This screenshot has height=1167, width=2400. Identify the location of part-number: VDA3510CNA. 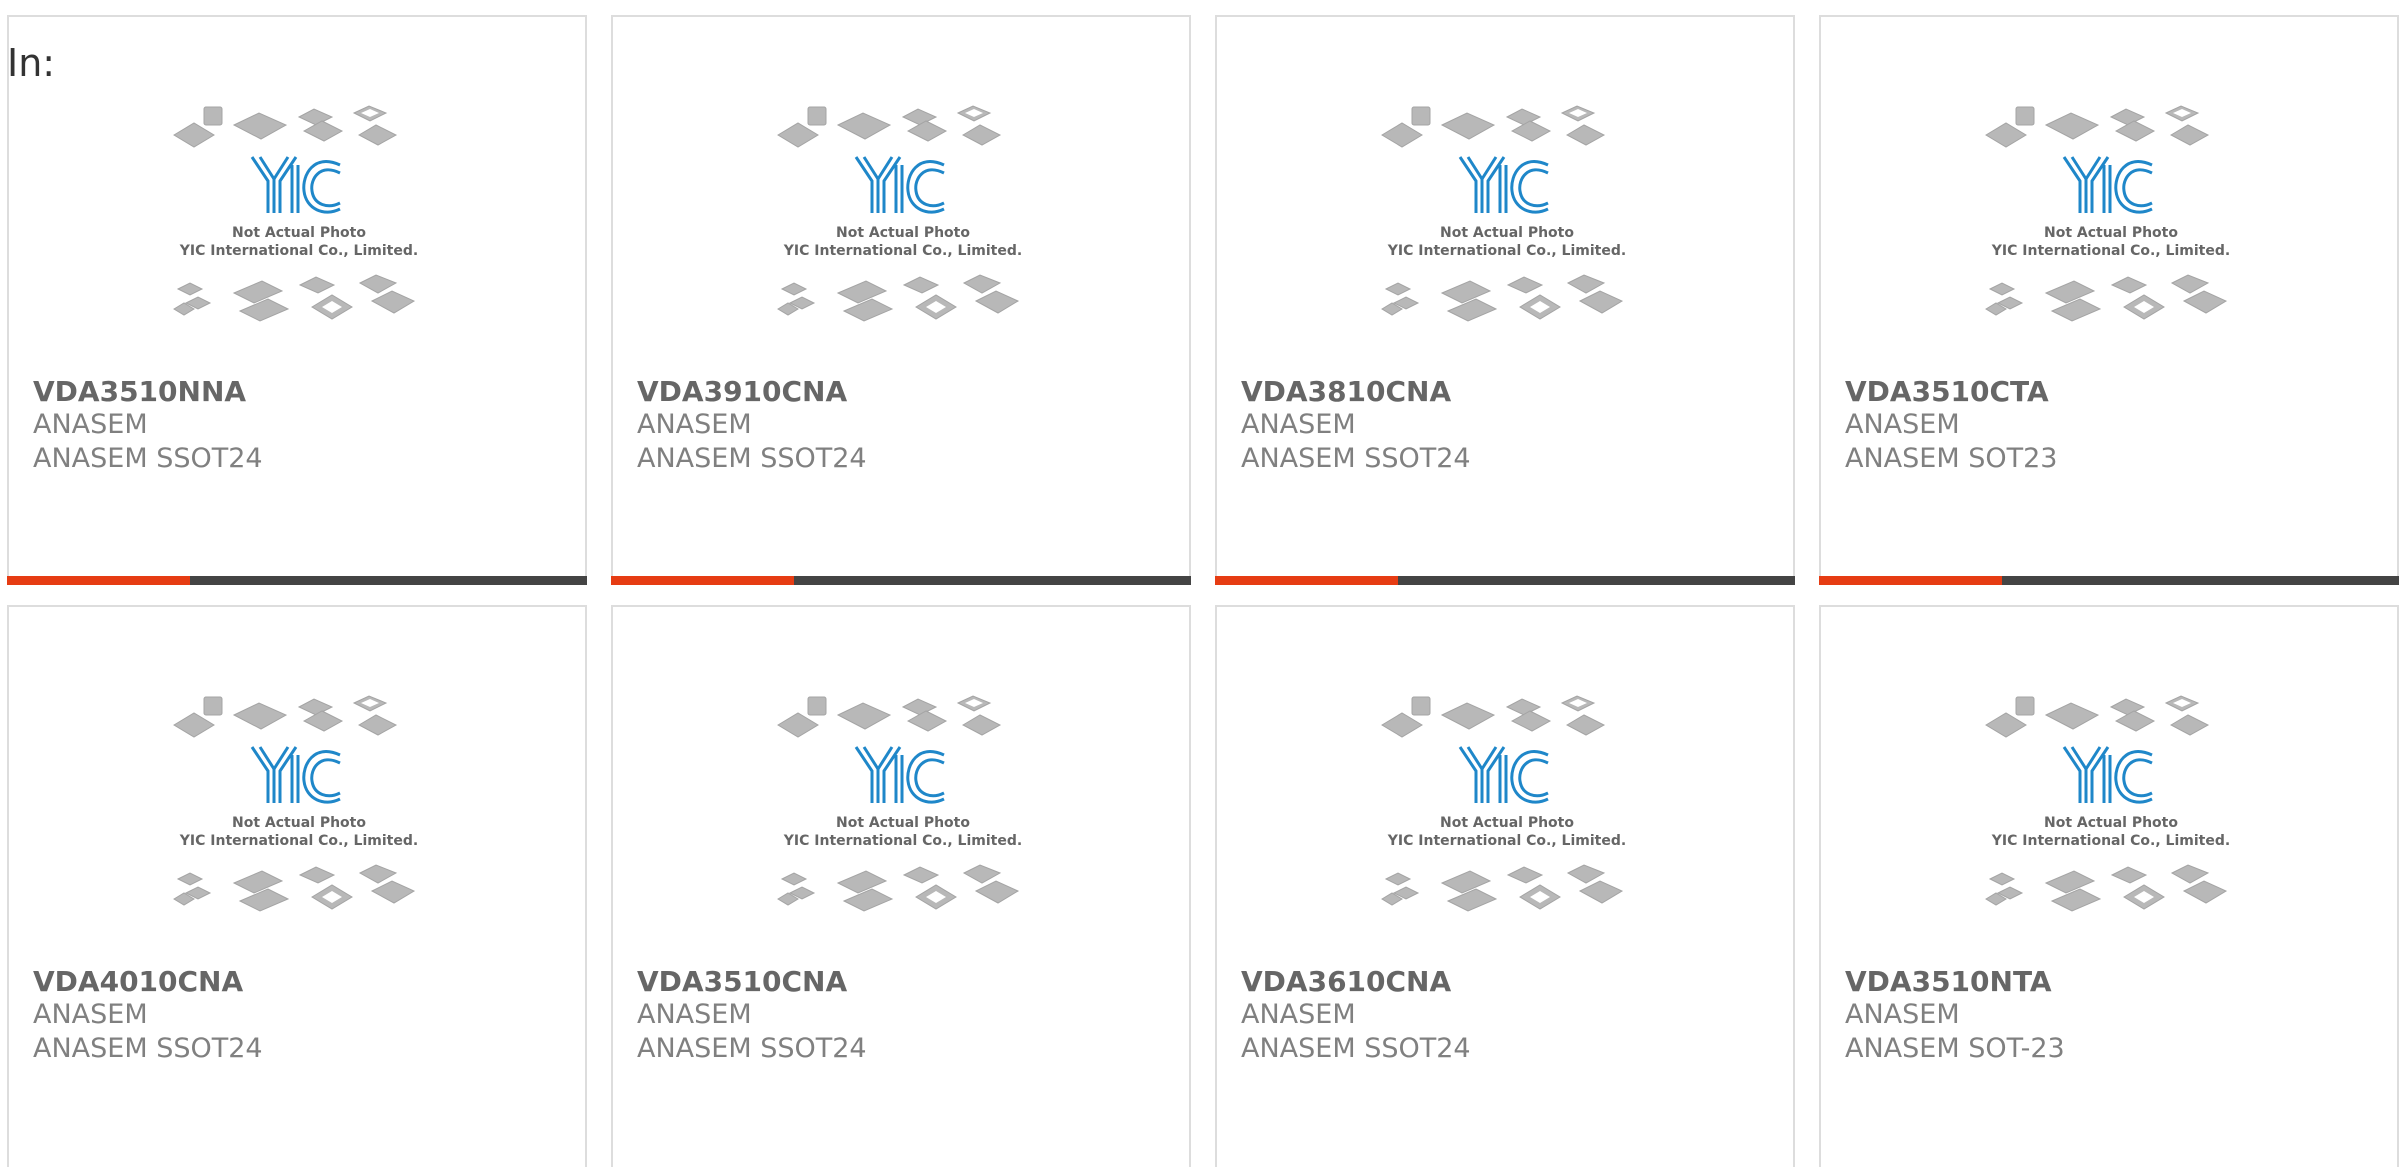
(742, 981).